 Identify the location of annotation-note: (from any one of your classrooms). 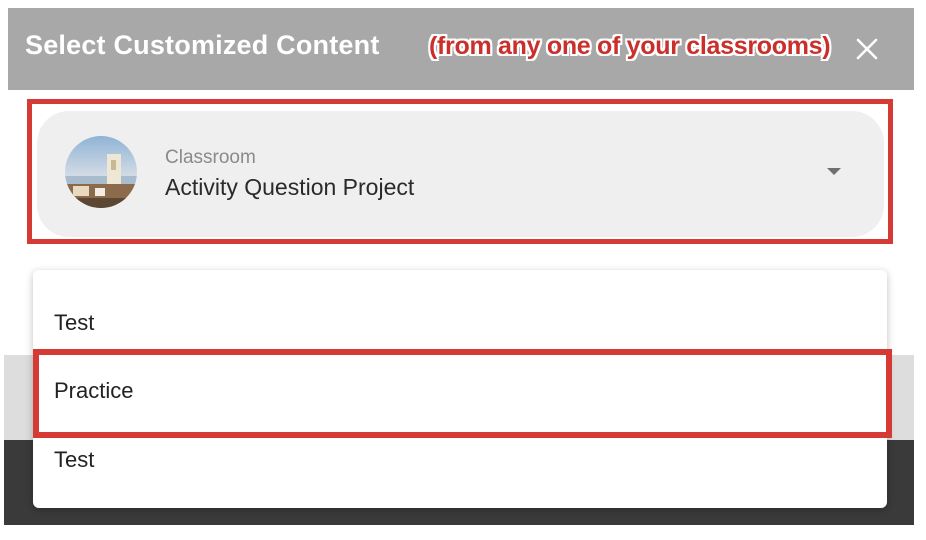
(630, 46).